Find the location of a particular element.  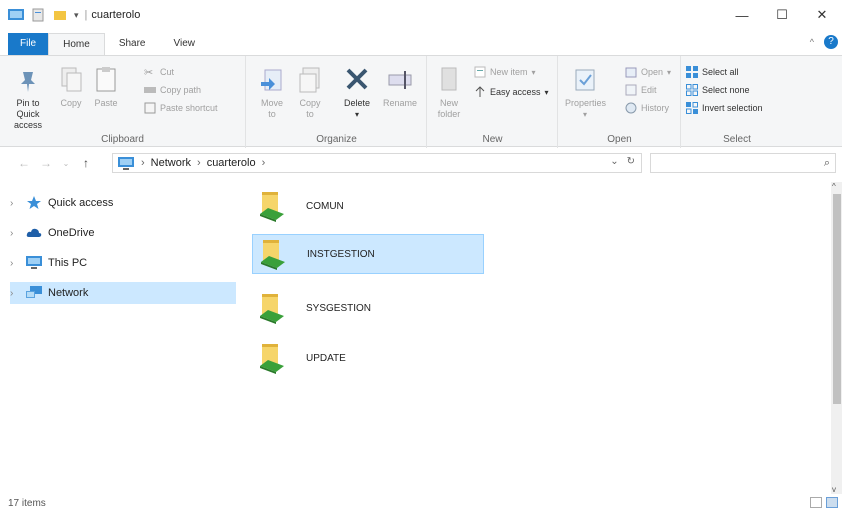

explorer-icon is located at coordinates (16, 14).